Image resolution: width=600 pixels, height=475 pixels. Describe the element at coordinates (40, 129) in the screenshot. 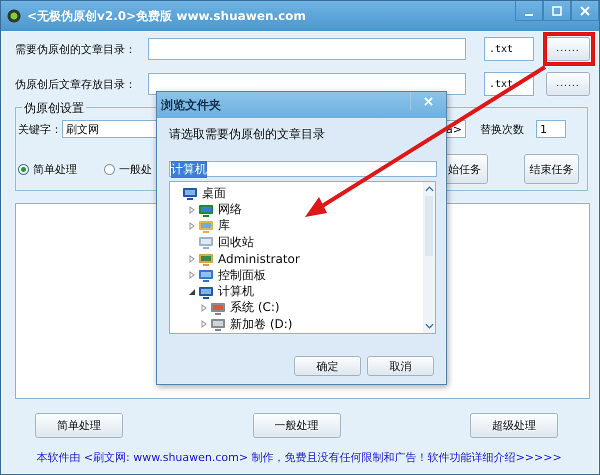

I see `keyword-label: 关键字：` at that location.